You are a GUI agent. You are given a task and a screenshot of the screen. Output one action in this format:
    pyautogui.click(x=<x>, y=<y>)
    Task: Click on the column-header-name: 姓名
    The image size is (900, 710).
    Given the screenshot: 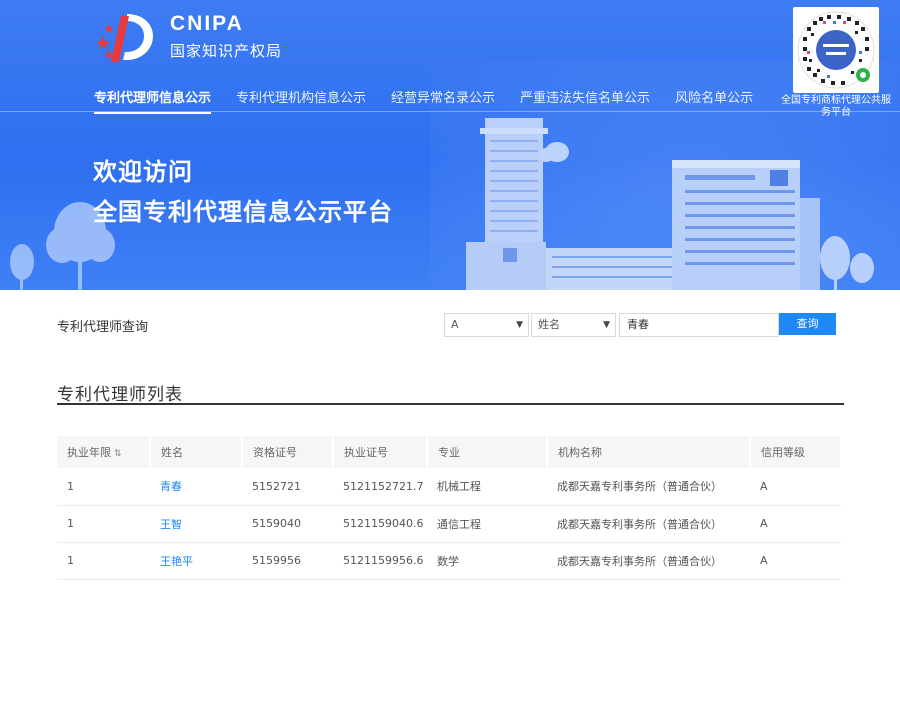 What is the action you would take?
    pyautogui.click(x=196, y=452)
    